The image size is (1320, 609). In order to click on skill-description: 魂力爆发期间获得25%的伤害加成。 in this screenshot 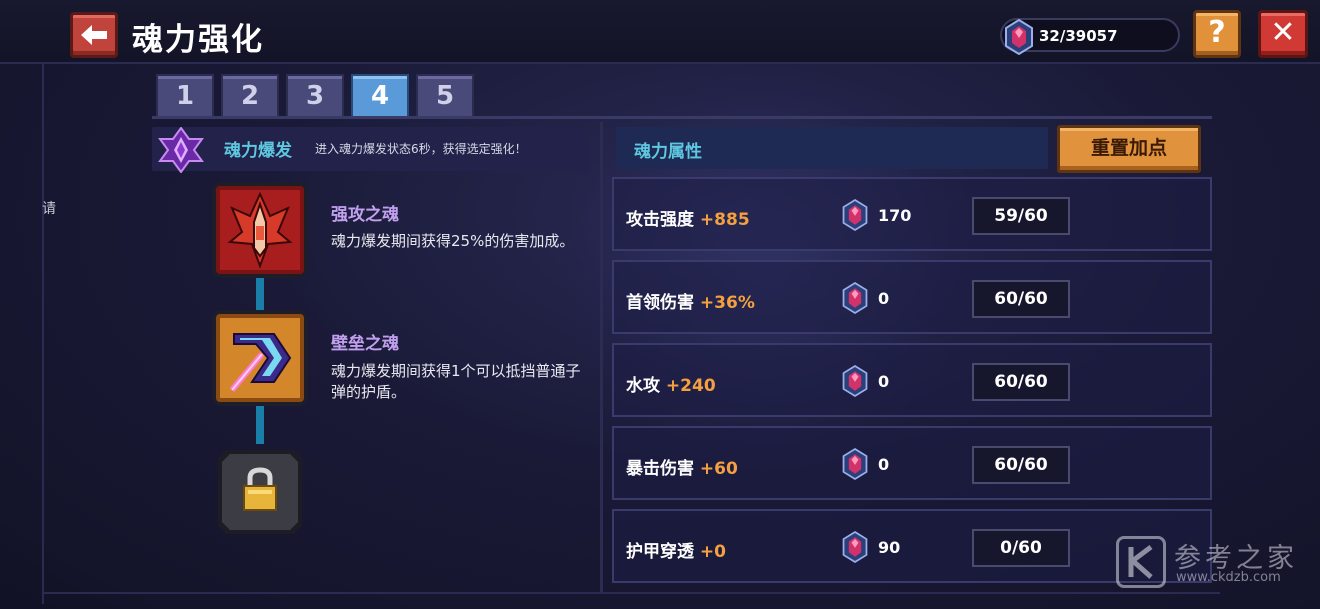, I will do `click(453, 241)`.